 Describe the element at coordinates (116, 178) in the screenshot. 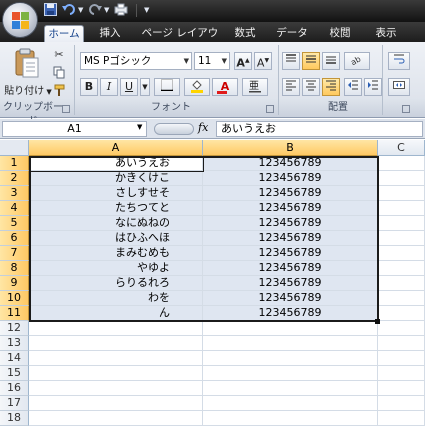

I see `cell-a: かきくけこ` at that location.